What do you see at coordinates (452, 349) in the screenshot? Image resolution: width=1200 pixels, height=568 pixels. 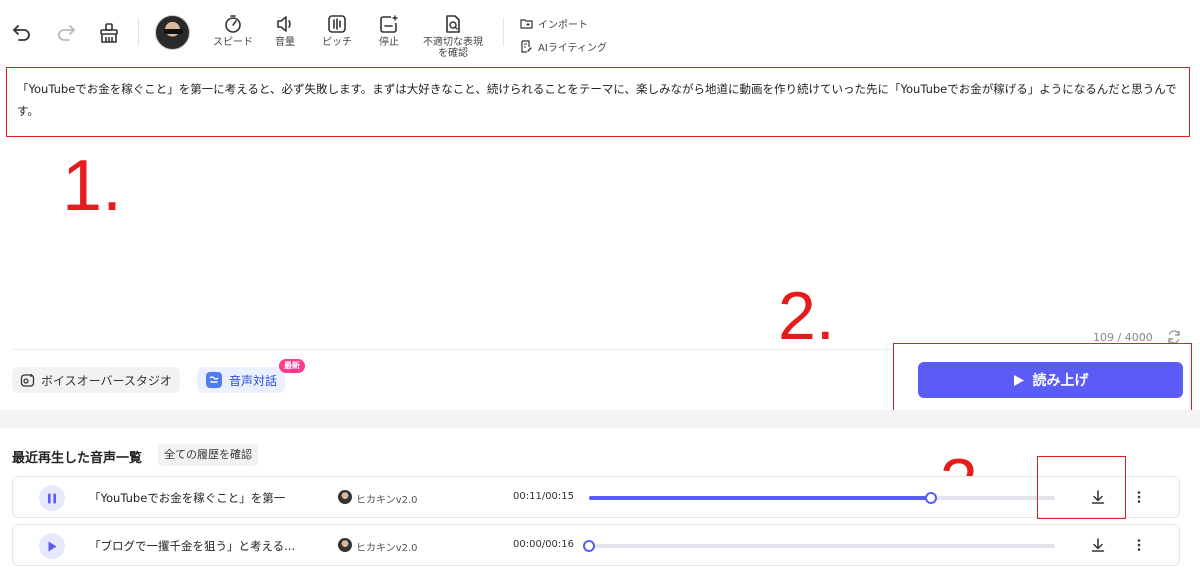 I see `editor-divider` at bounding box center [452, 349].